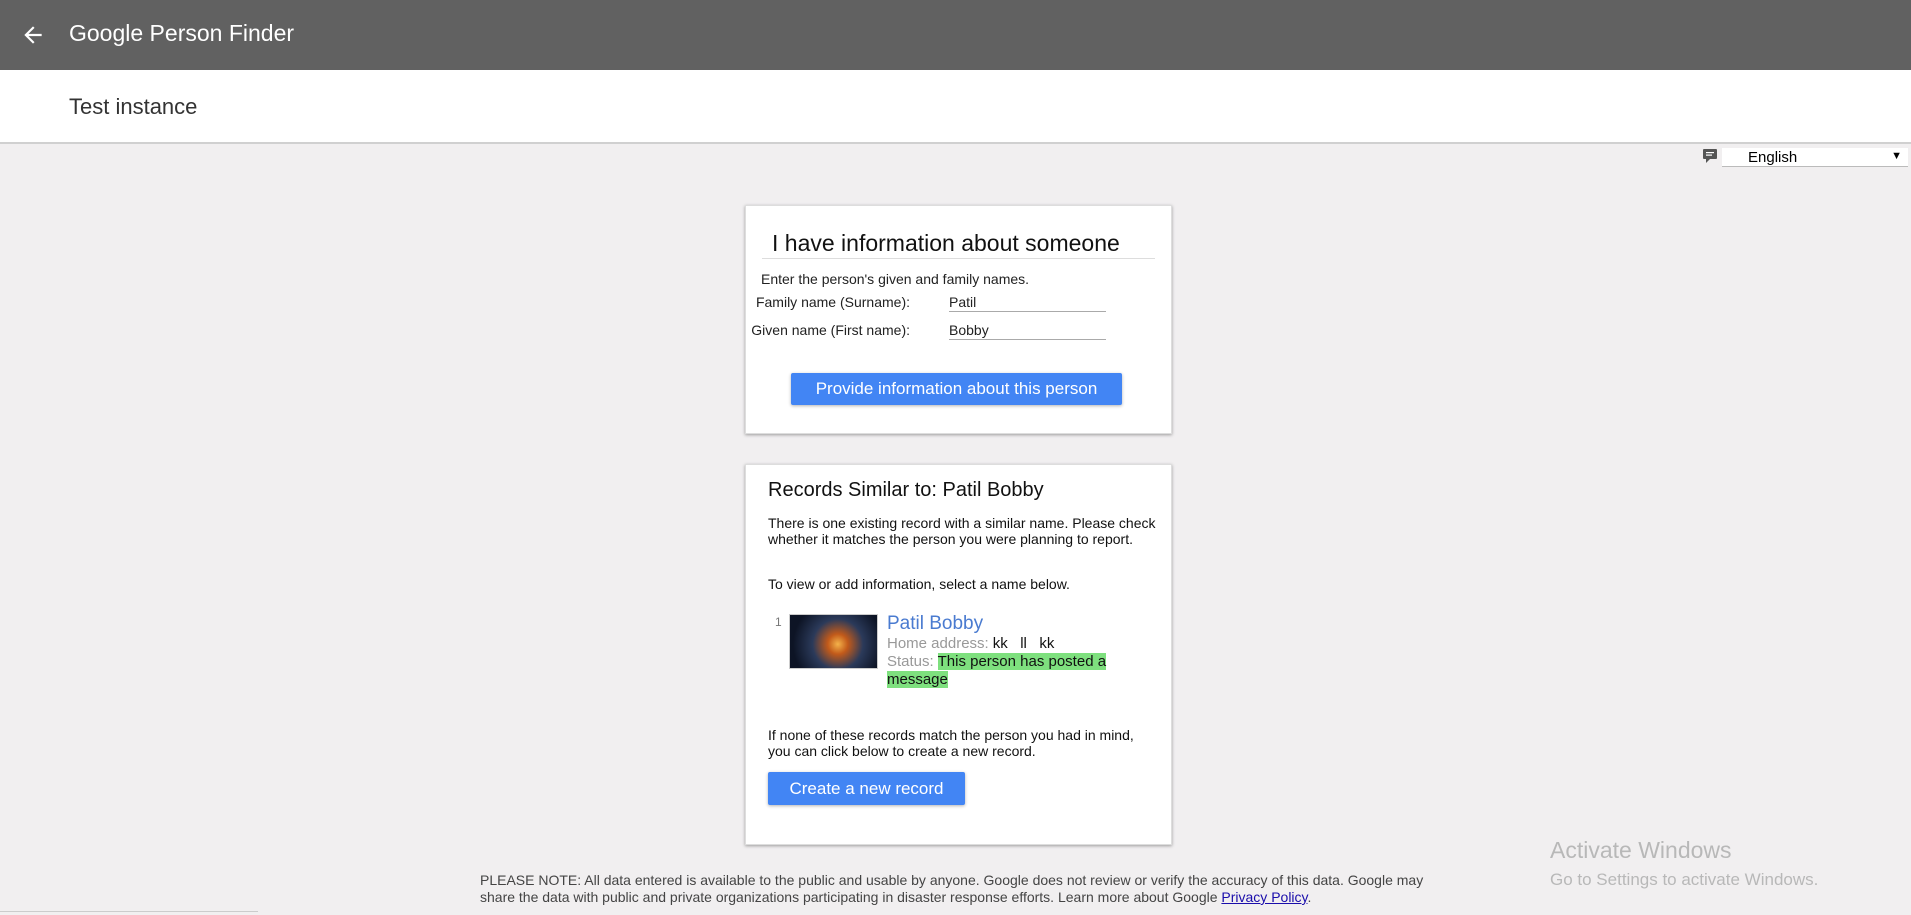 The width and height of the screenshot is (1911, 915). Describe the element at coordinates (1684, 879) in the screenshot. I see `activate-windows-subtitle: Go to Settings to activate Windows.` at that location.